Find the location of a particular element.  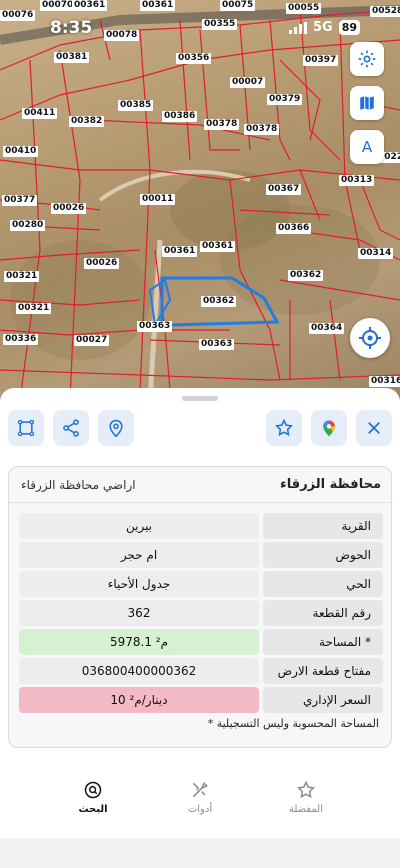

plot-label: 00377 is located at coordinates (20, 200).